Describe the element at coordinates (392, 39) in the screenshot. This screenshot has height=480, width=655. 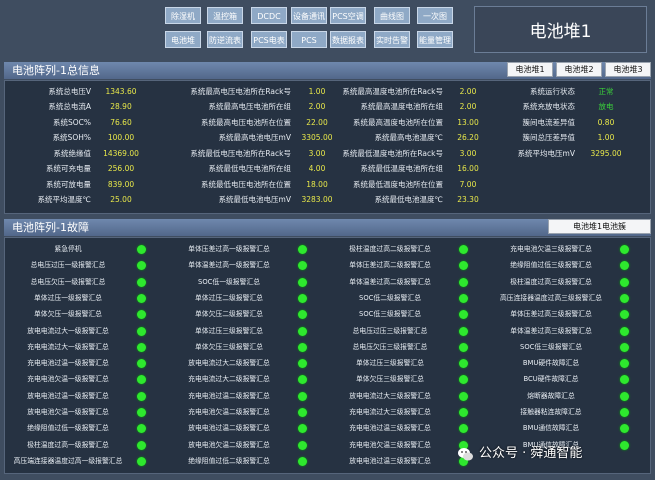
I see `nav-button-13: 实时告警` at that location.